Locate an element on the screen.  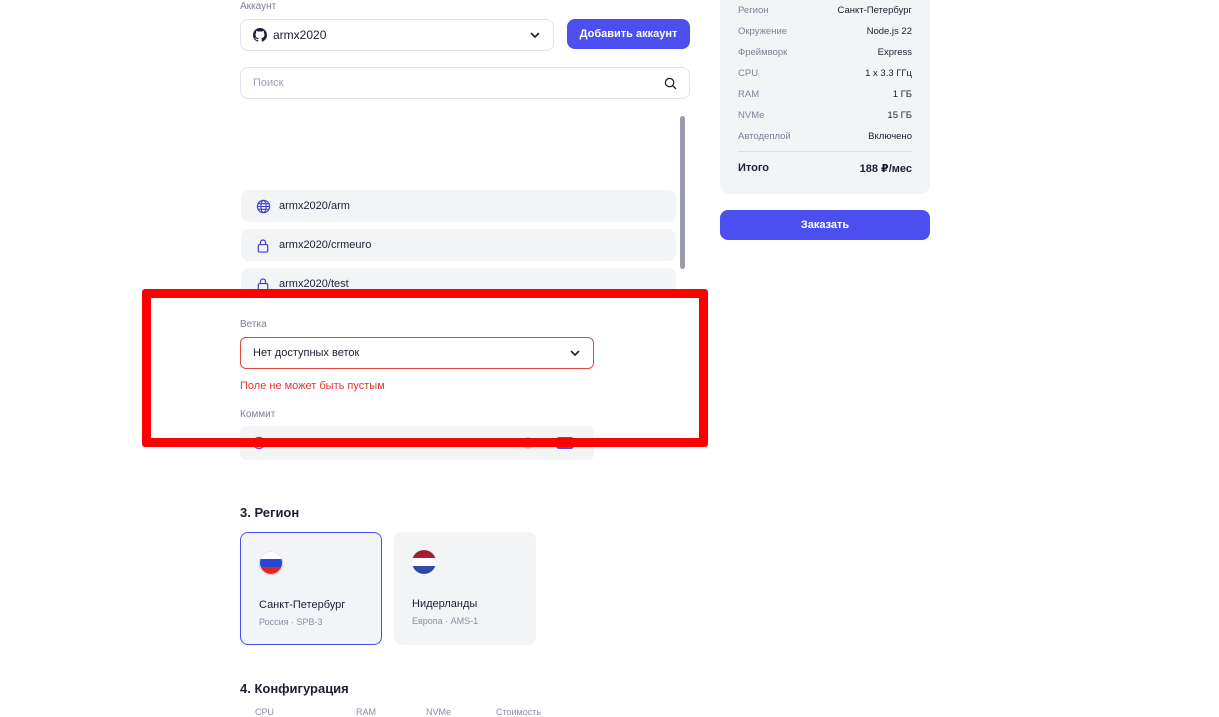
repo-list-scrollbar is located at coordinates (682, 192).